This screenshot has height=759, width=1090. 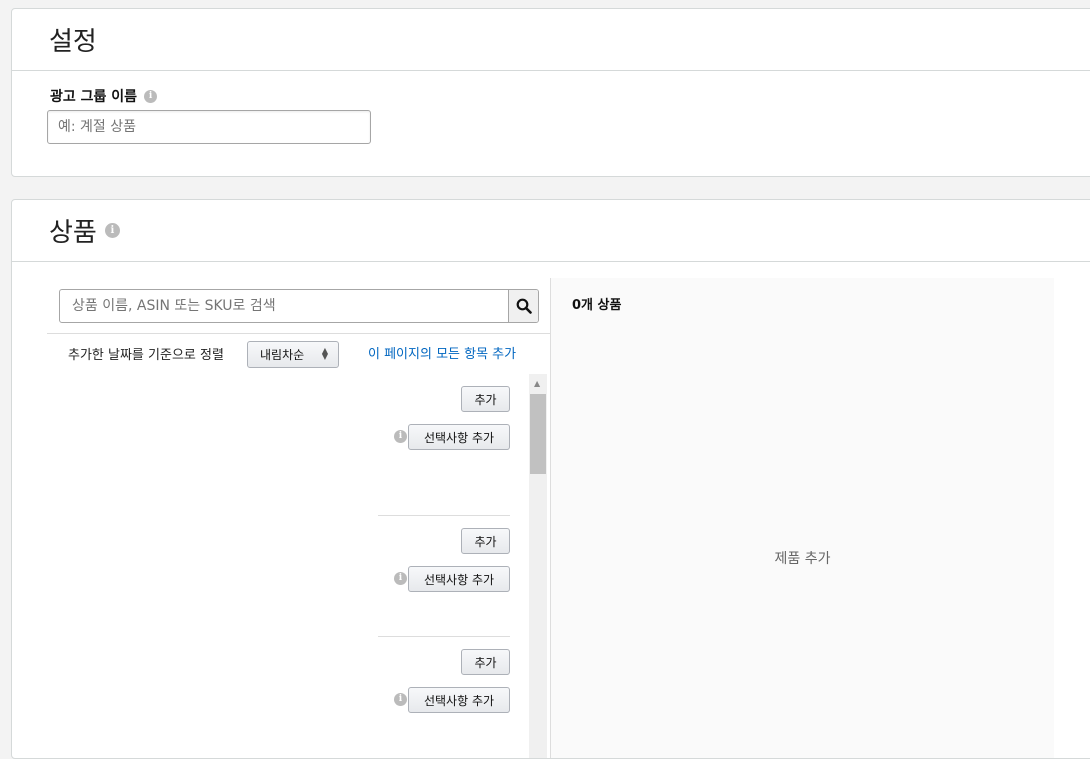 What do you see at coordinates (324, 353) in the screenshot?
I see `sort-arrows-icon: ▲ ▼` at bounding box center [324, 353].